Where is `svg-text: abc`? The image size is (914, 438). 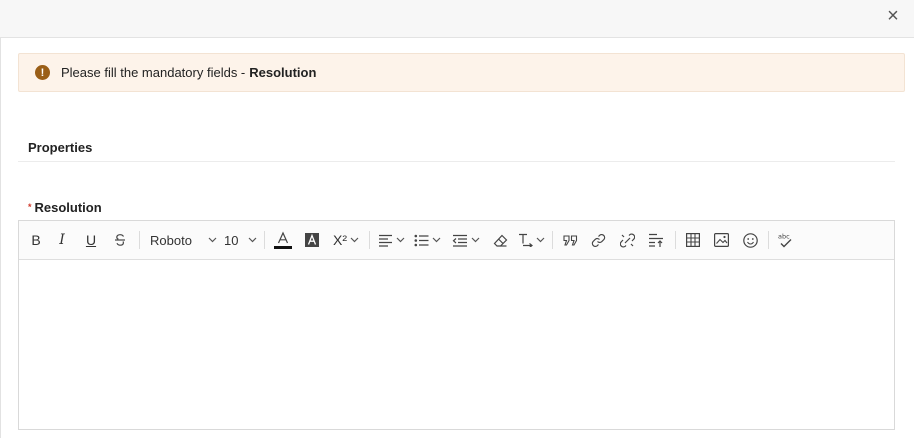
svg-text: abc is located at coordinates (784, 237).